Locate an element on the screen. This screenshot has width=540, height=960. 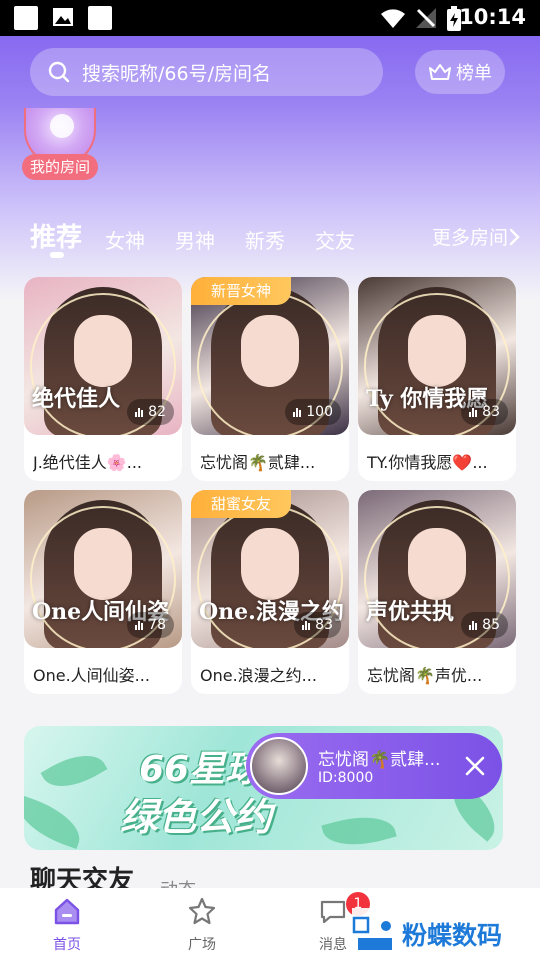
tab-newcomer: 新秀 is located at coordinates (265, 239).